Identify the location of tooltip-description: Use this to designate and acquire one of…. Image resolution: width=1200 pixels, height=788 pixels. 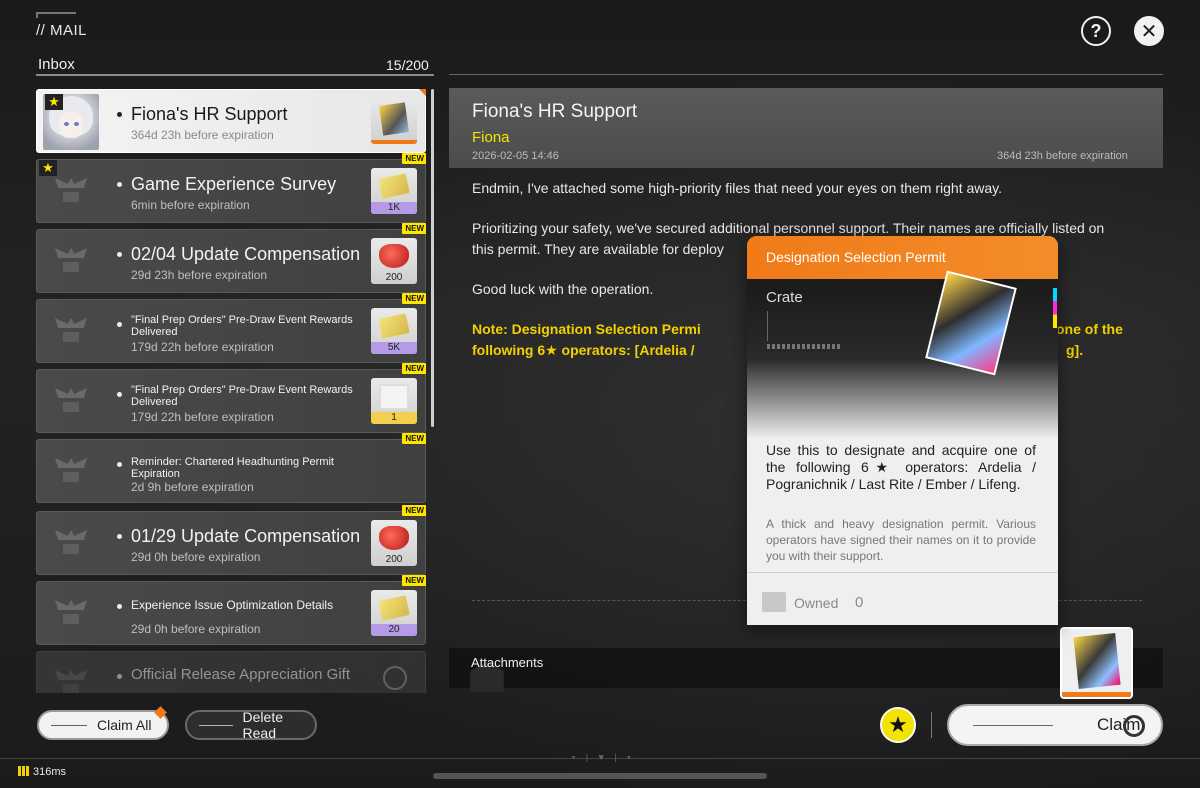
(901, 467).